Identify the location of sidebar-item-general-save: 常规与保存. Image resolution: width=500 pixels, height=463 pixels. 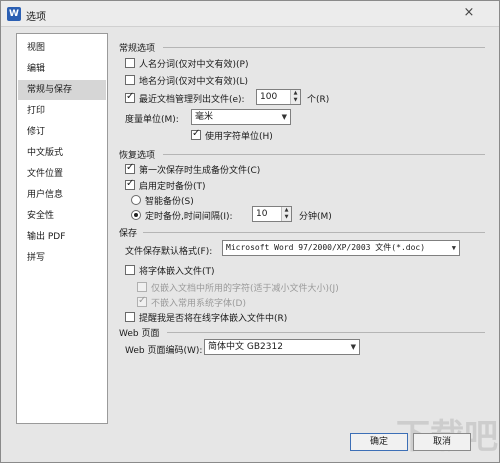
(62, 90).